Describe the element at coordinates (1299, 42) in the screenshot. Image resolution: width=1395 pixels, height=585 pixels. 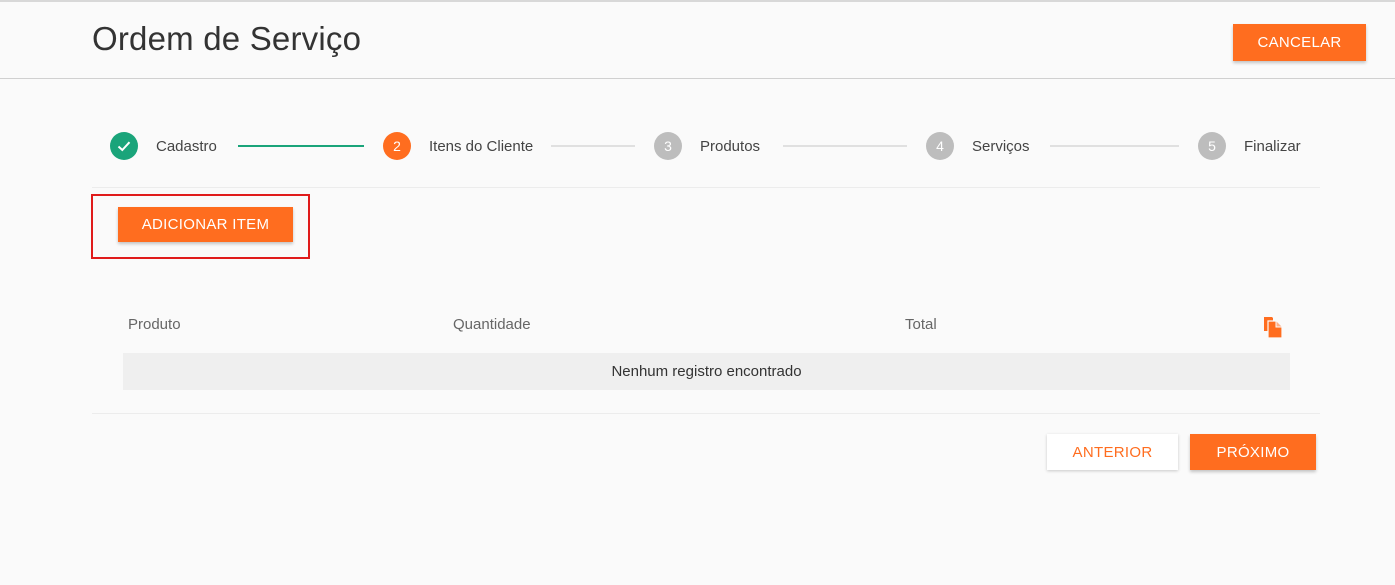
I see `cancel-button: CANCELAR` at that location.